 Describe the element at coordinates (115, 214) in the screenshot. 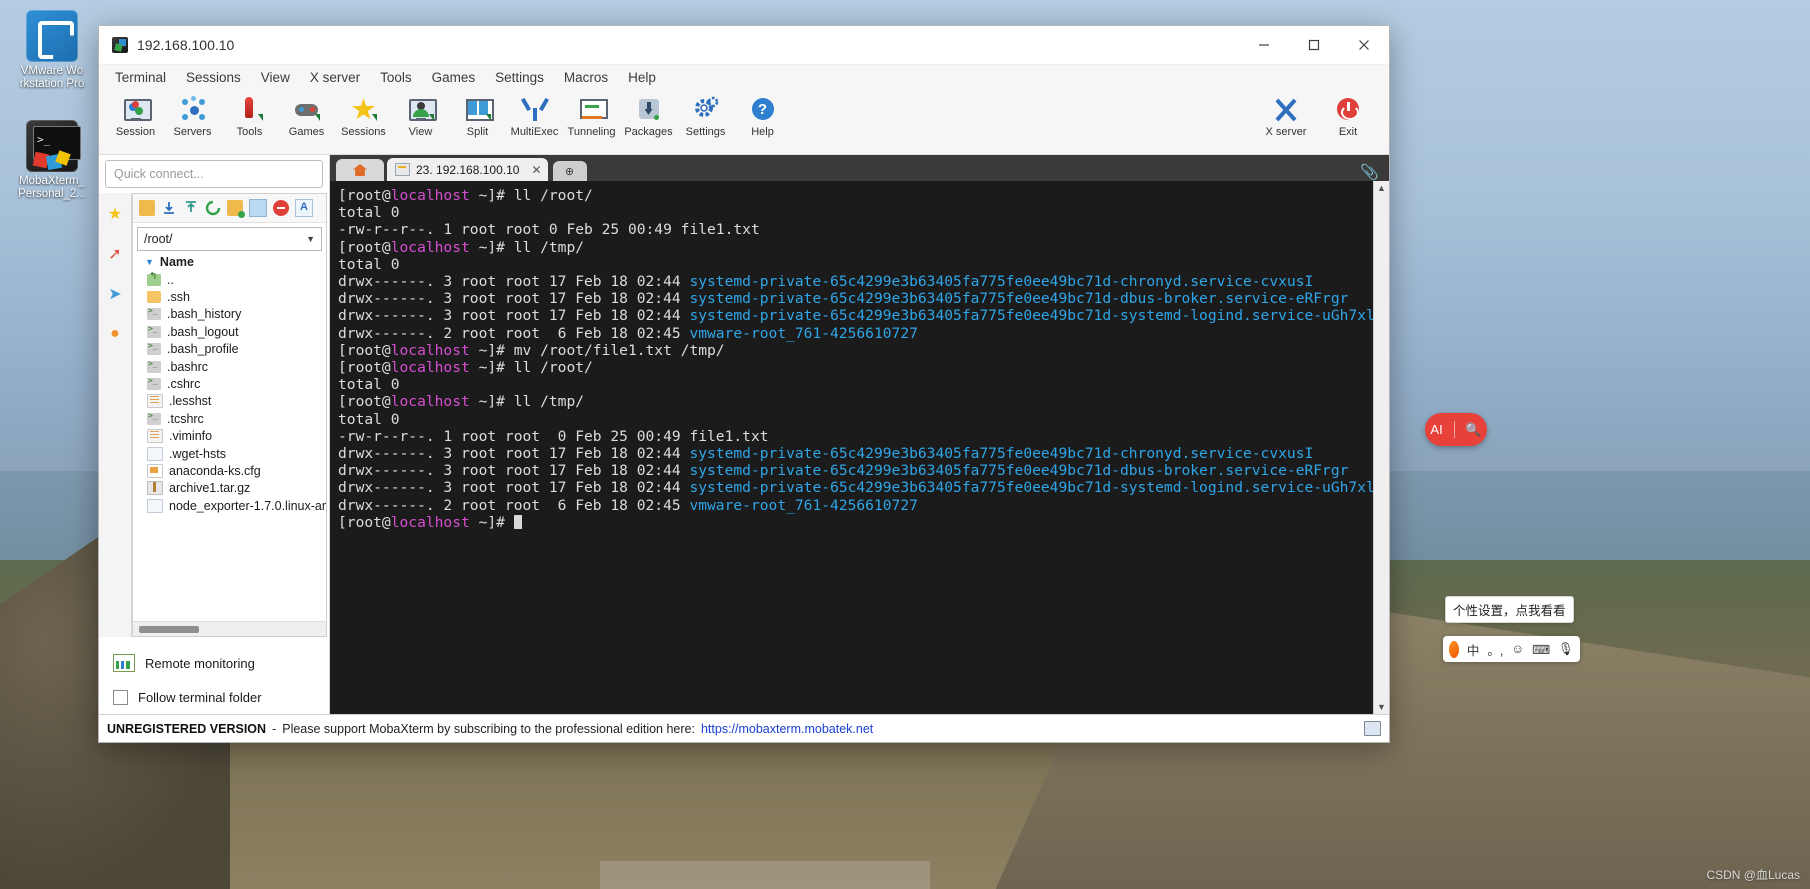

I see `vtab-favorites: ★` at that location.